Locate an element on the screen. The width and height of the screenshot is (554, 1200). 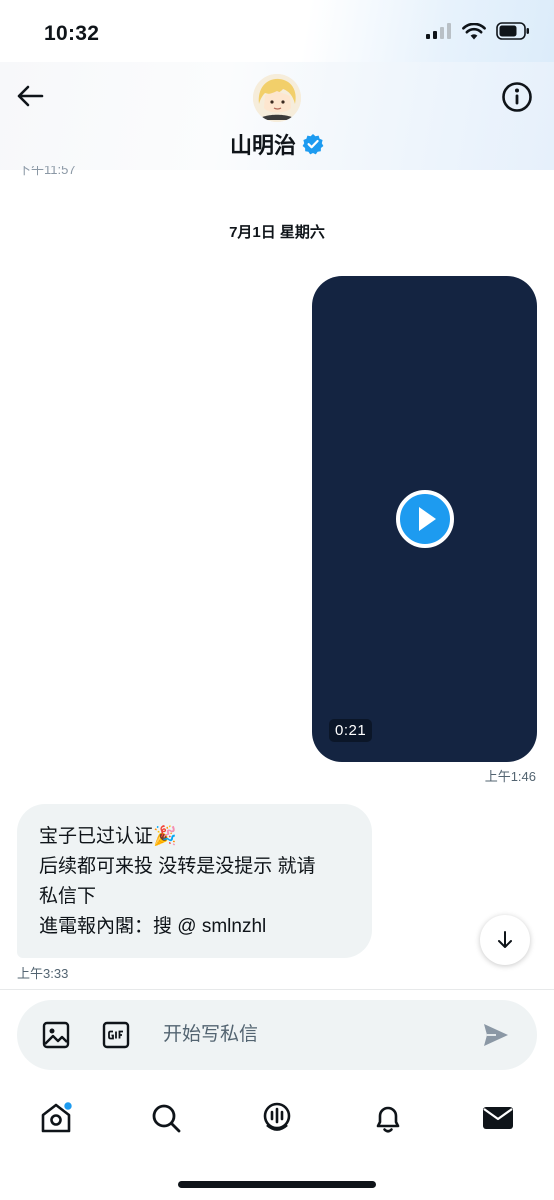
conversation-header: 山明治 is located at coordinates (277, 116).